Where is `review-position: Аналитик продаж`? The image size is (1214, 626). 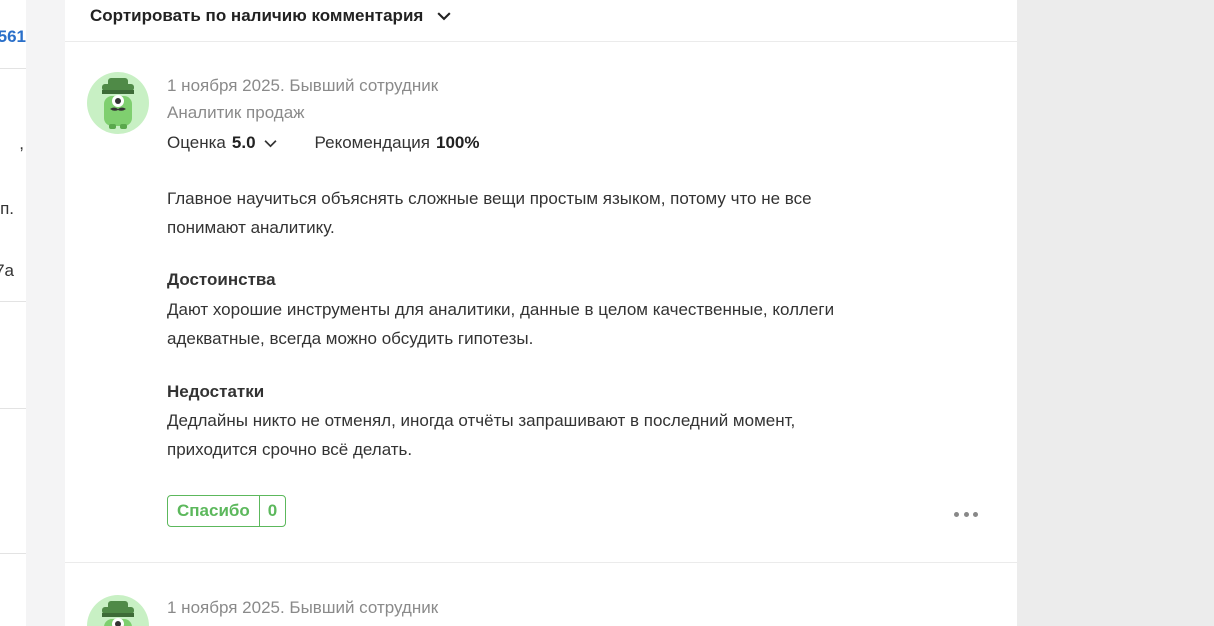
review-position: Аналитик продаж is located at coordinates (236, 112).